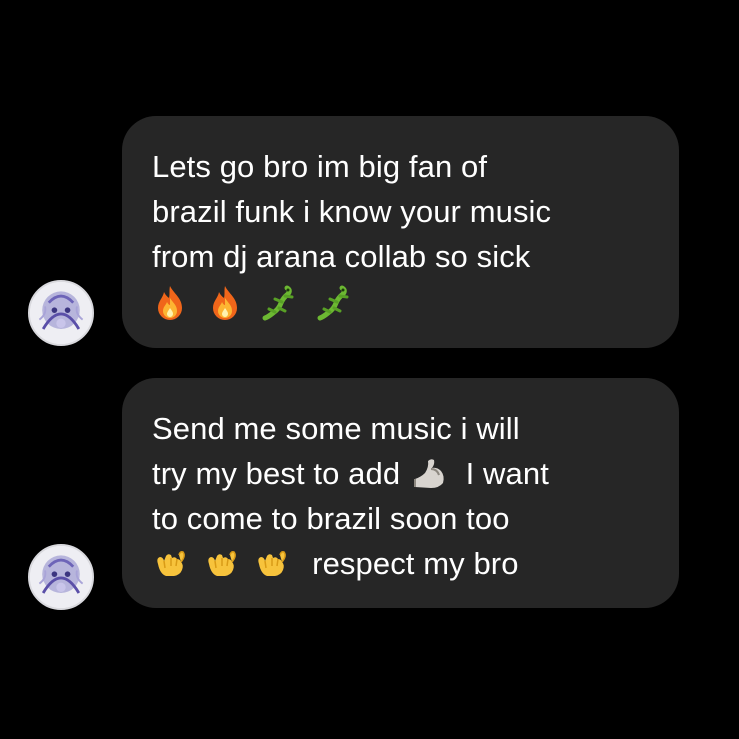  What do you see at coordinates (400, 303) in the screenshot?
I see `emoji-line` at bounding box center [400, 303].